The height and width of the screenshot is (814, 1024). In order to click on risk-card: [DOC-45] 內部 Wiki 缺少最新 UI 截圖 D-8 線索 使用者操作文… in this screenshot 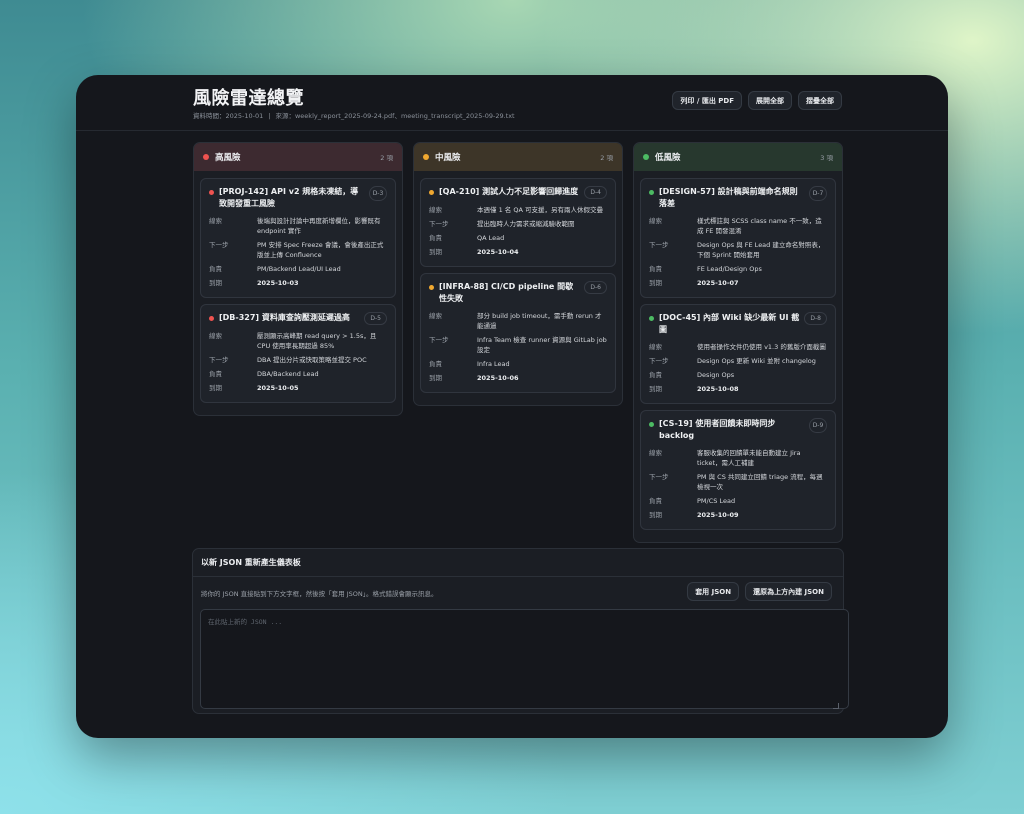, I will do `click(738, 354)`.